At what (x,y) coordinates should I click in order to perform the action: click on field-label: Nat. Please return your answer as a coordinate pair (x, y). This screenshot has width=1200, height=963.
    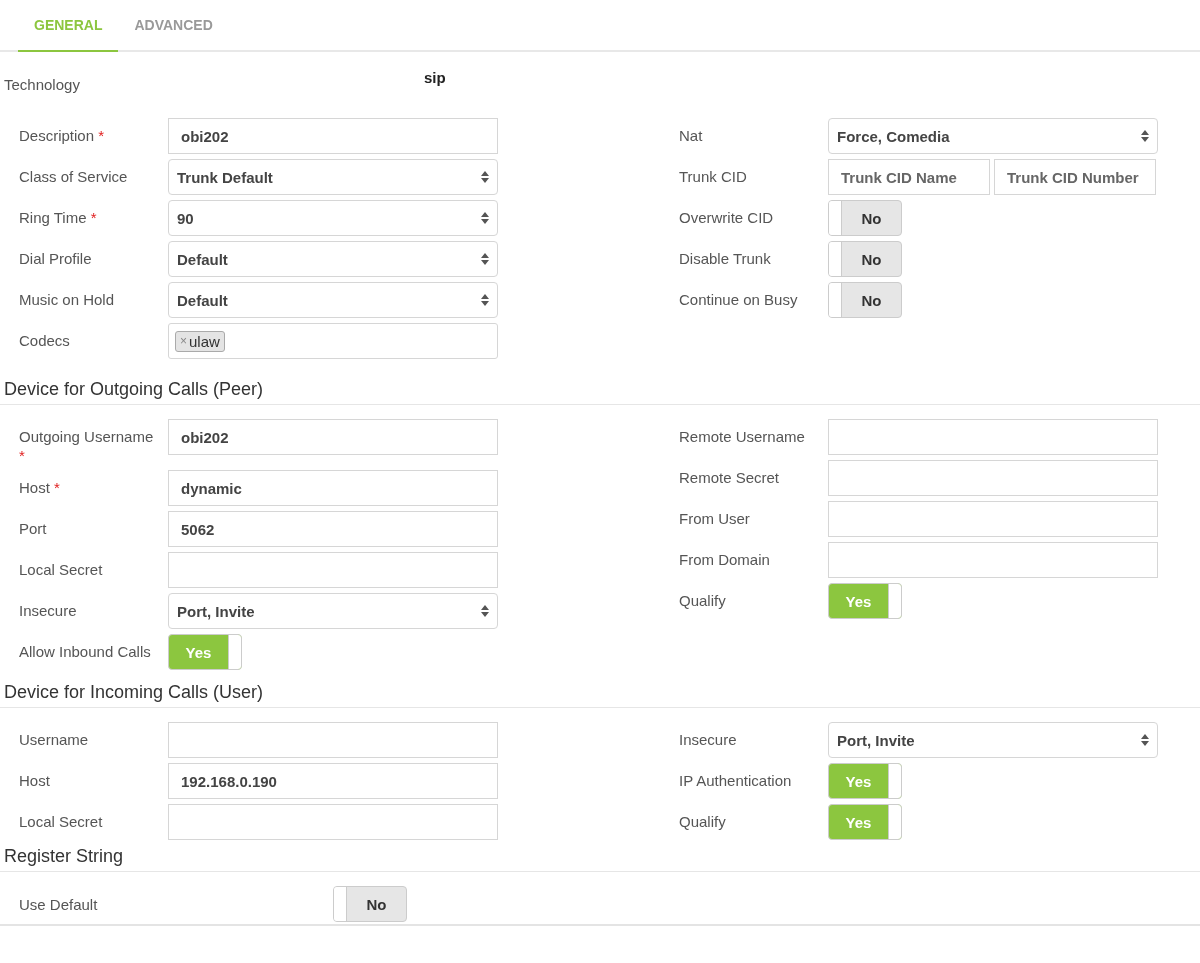
    Looking at the image, I should click on (691, 135).